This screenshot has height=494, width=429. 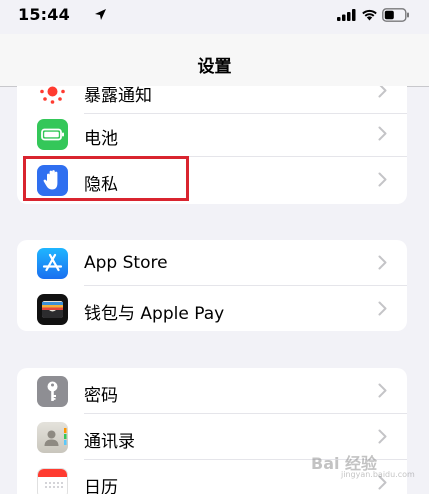 What do you see at coordinates (100, 14) in the screenshot?
I see `location-arrow-icon` at bounding box center [100, 14].